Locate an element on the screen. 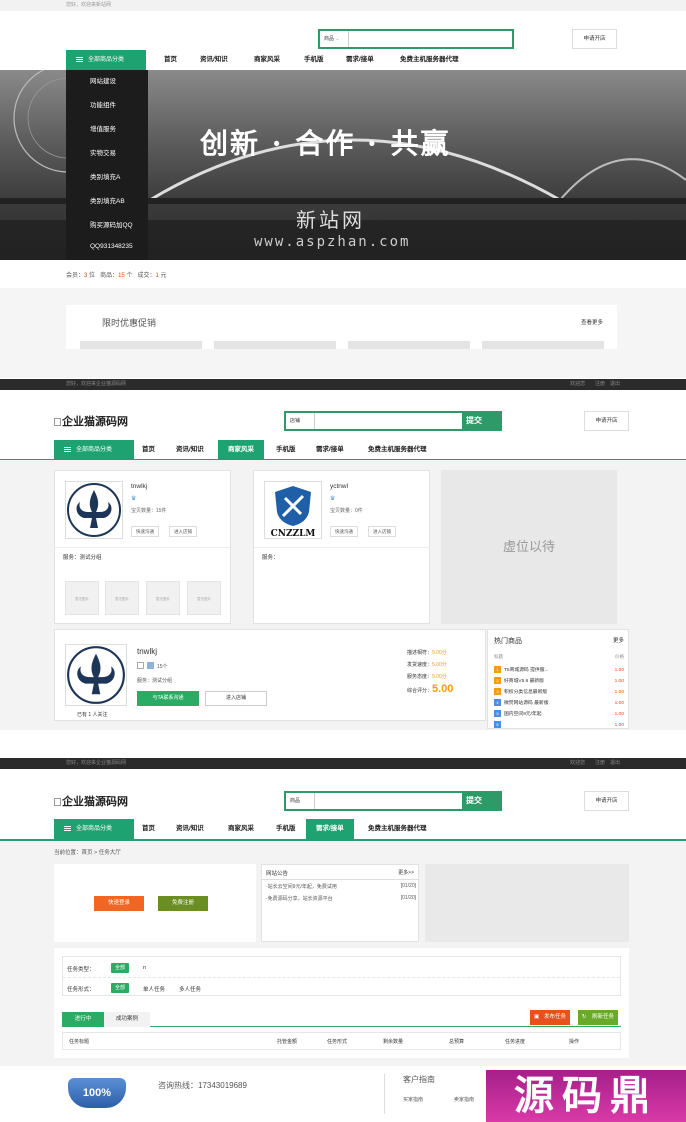  search-type-select: 商品 ⌄ is located at coordinates (334, 39).